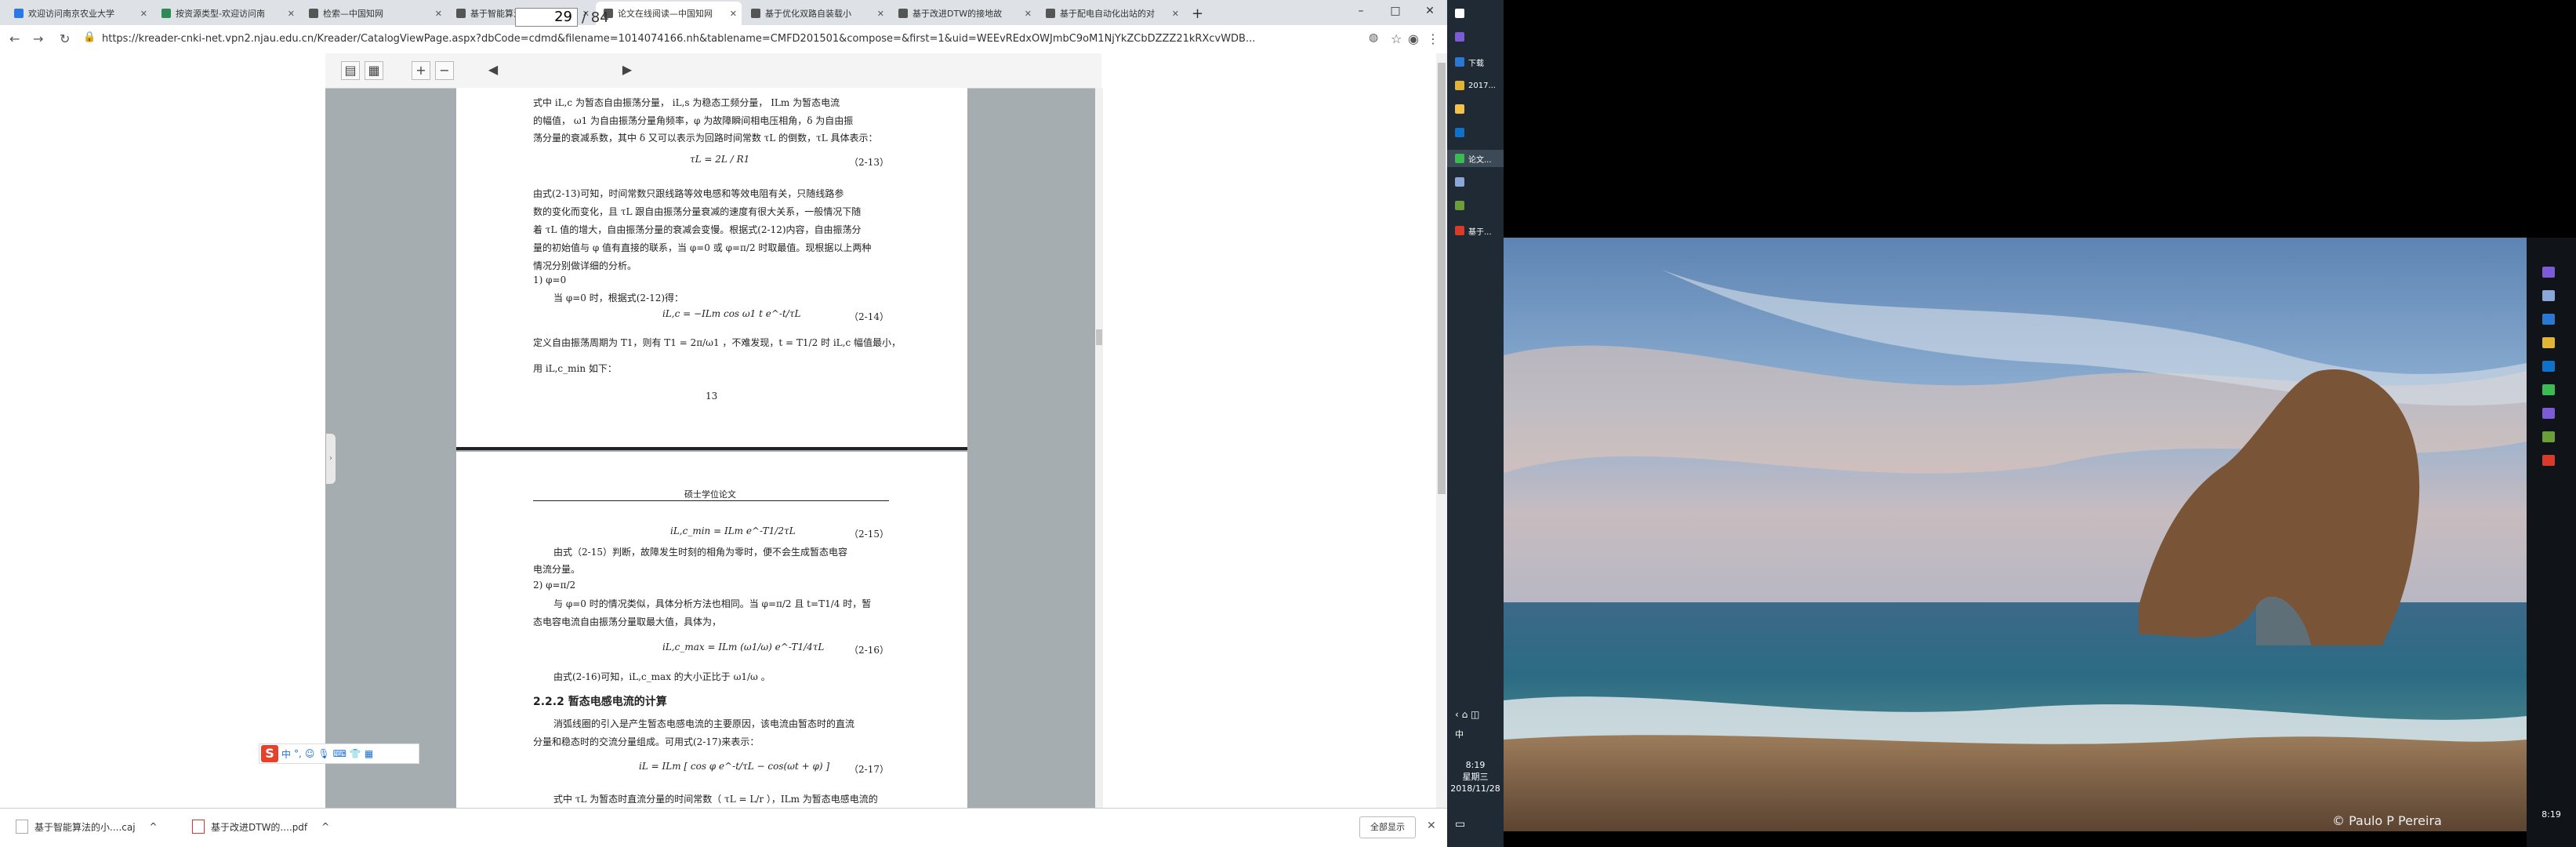 The width and height of the screenshot is (2576, 847). Describe the element at coordinates (1197, 13) in the screenshot. I see `new-tab-button: +` at that location.